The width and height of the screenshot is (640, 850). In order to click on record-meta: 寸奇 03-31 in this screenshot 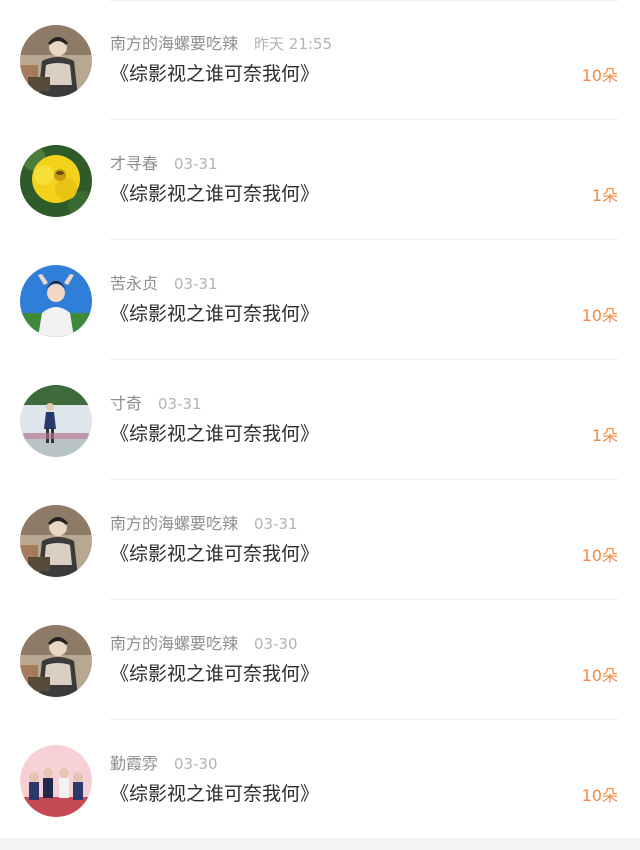, I will do `click(156, 404)`.